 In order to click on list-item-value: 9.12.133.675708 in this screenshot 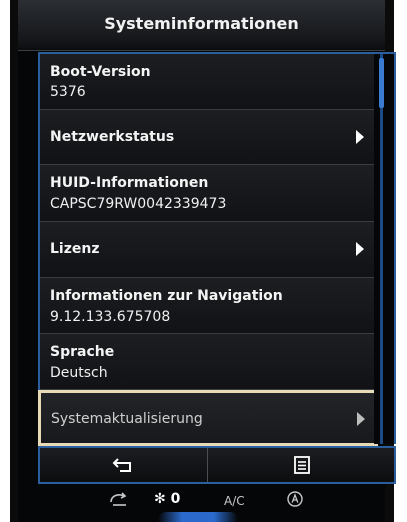, I will do `click(110, 317)`.